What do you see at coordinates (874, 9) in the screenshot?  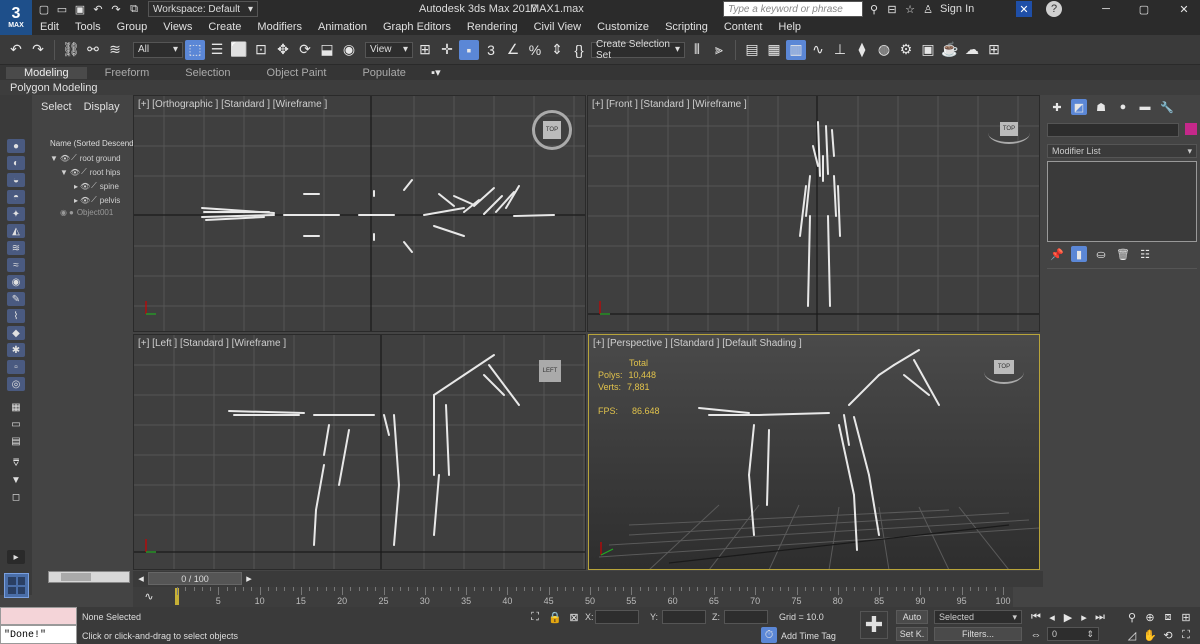 I see `binoculars-icon: ⚲` at bounding box center [874, 9].